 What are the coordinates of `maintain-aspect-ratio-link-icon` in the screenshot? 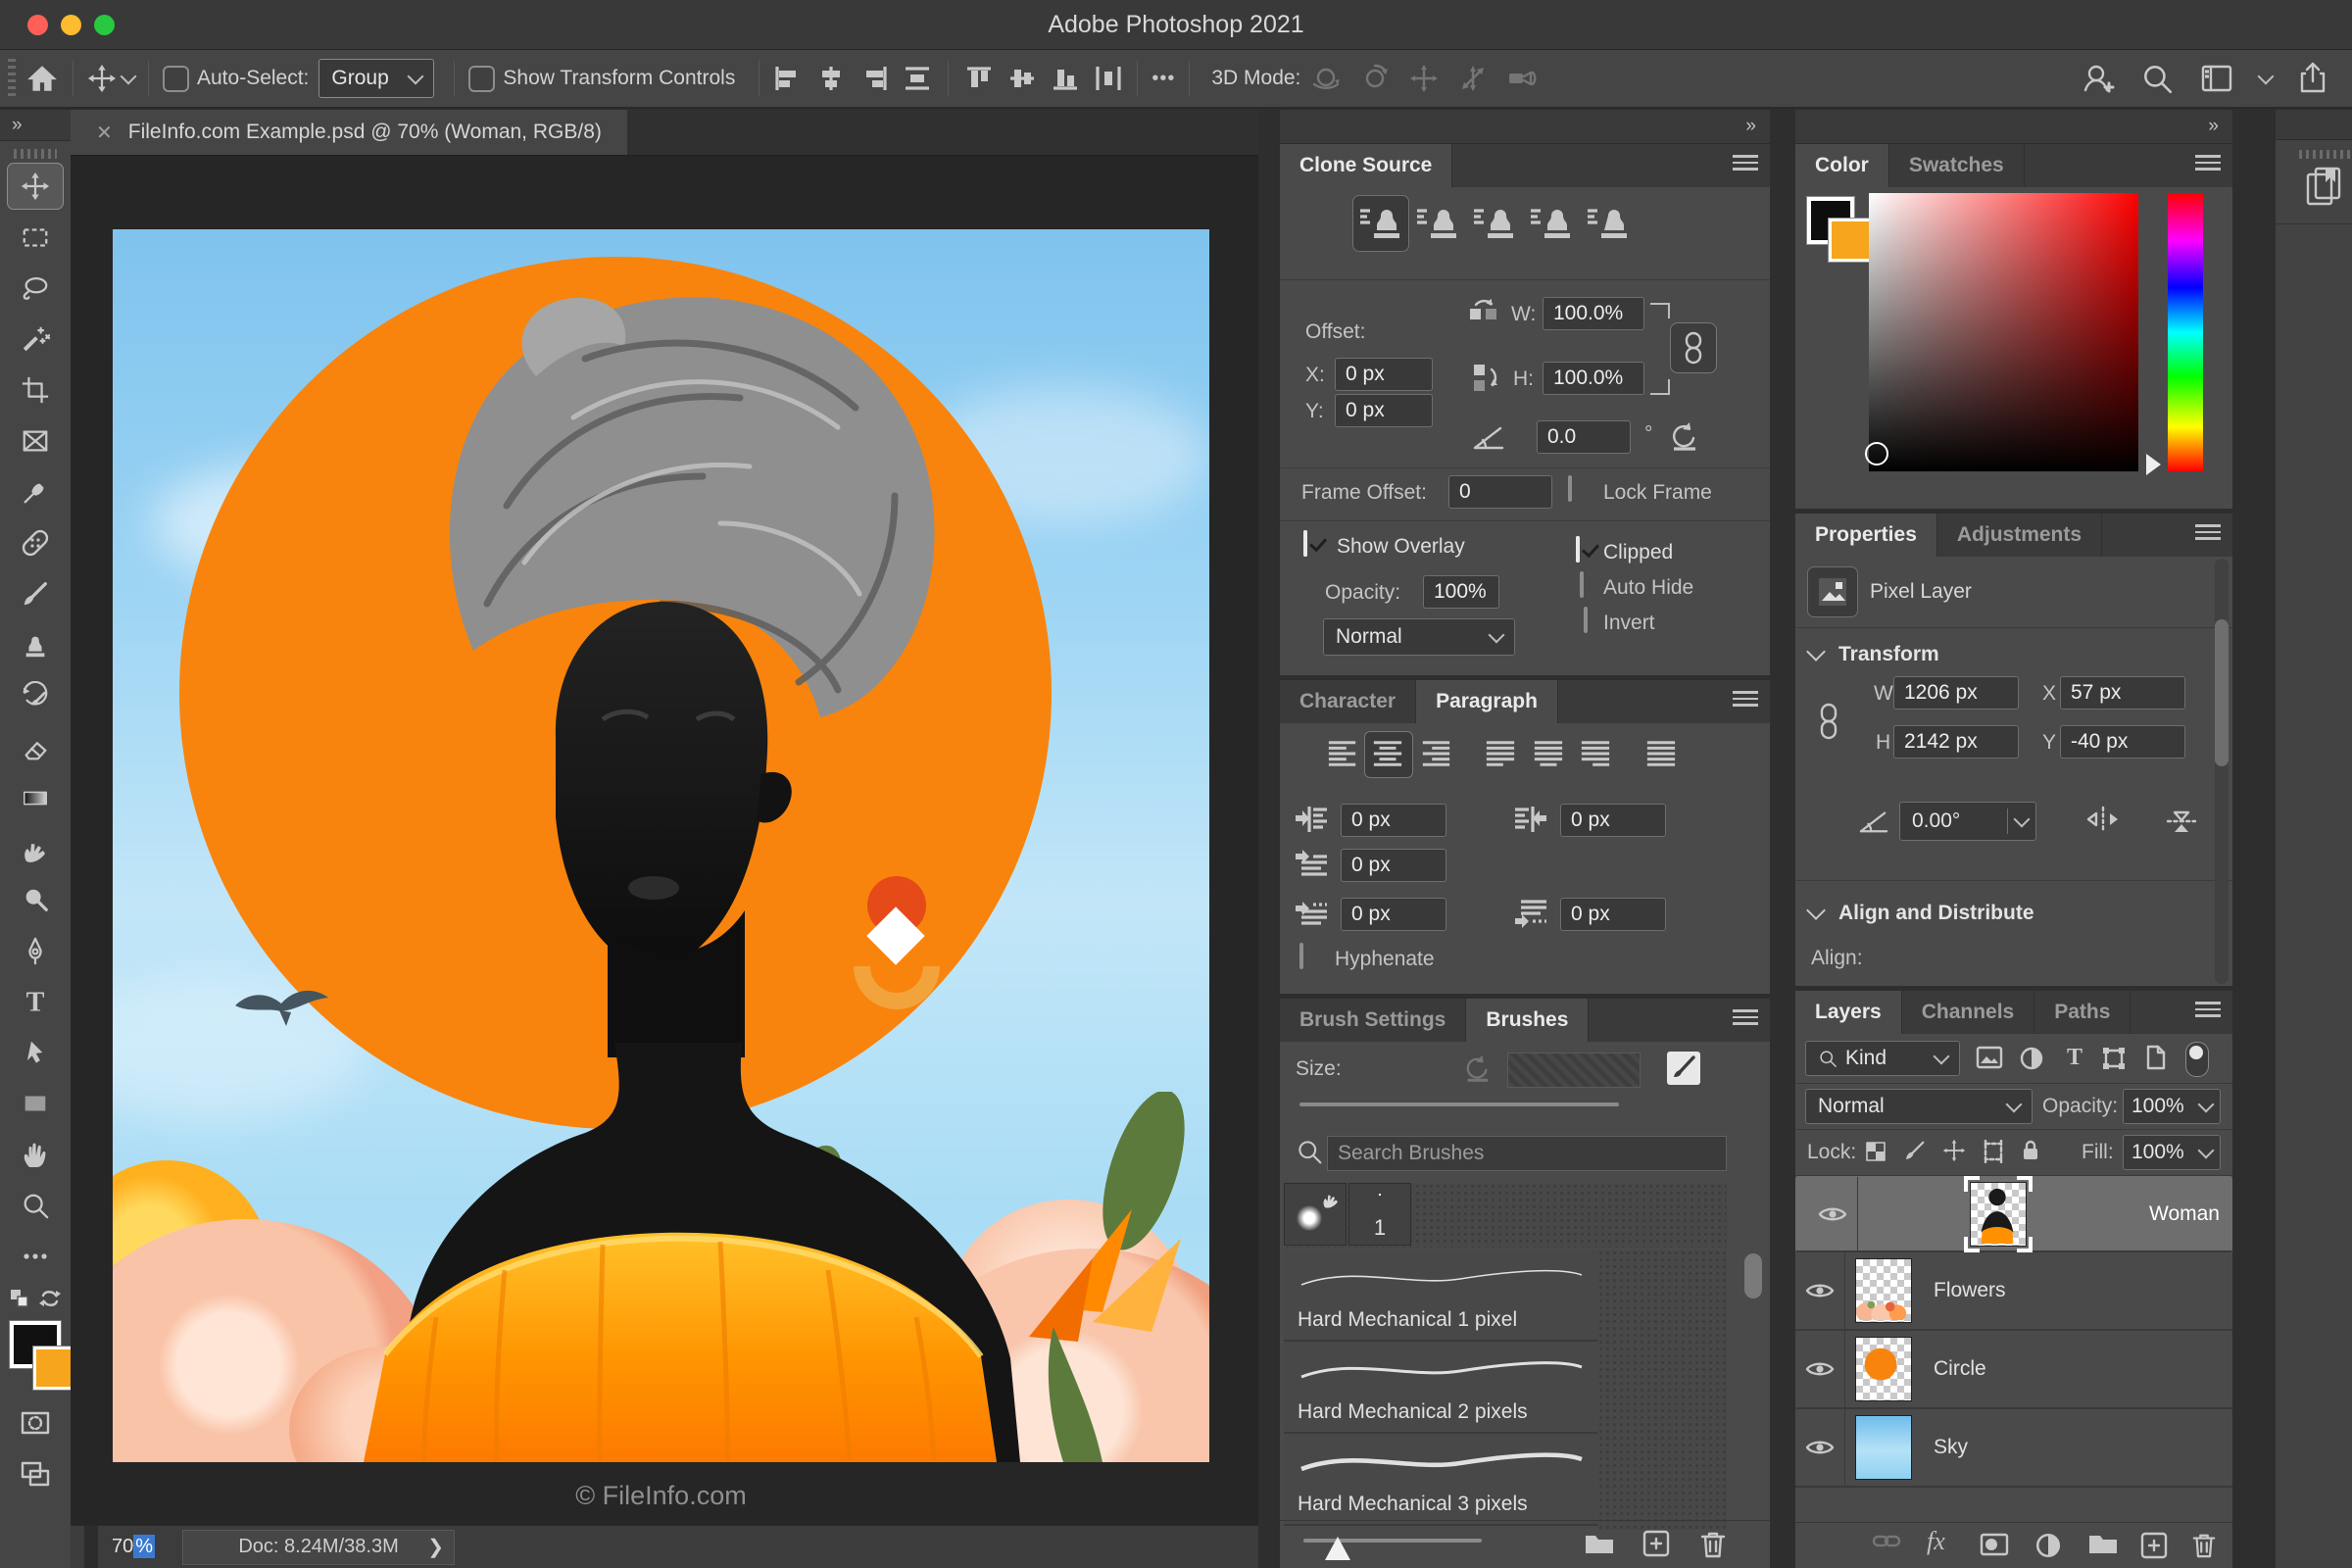 It's located at (1693, 348).